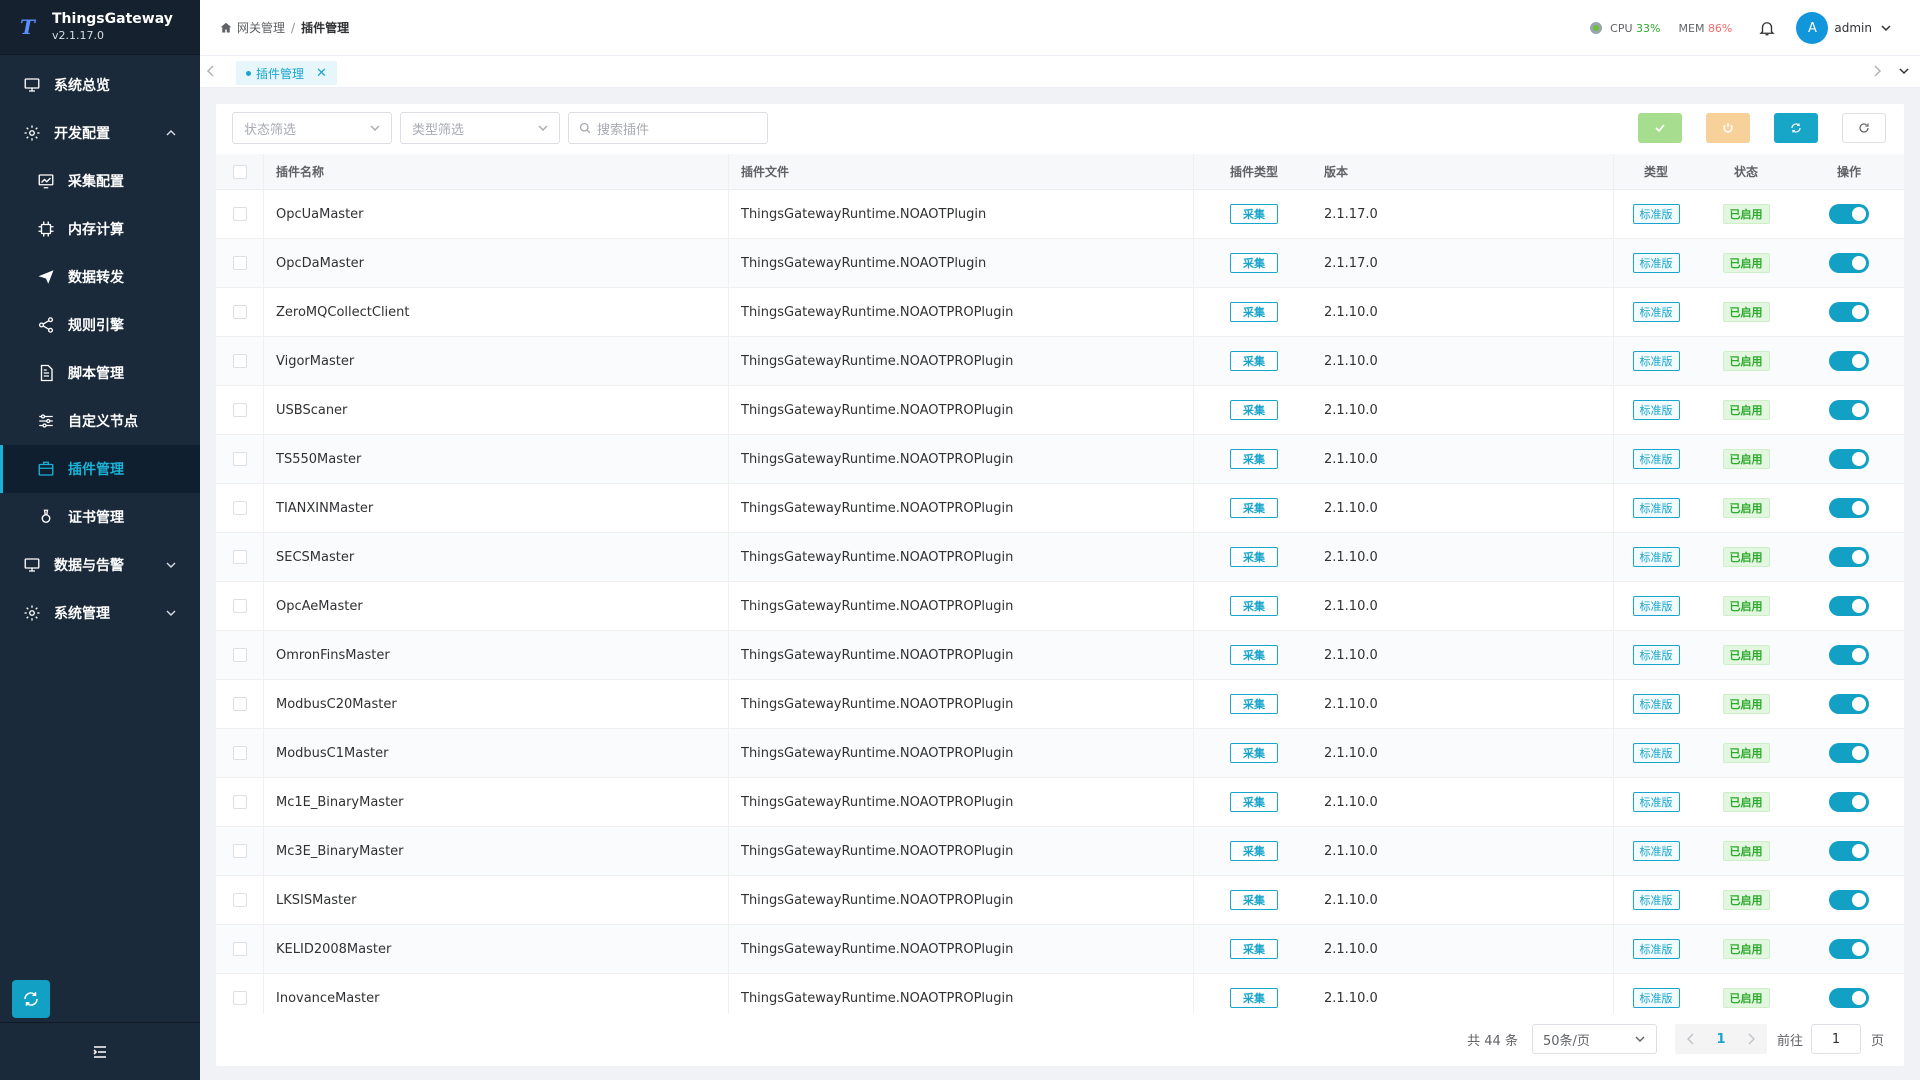  What do you see at coordinates (100, 325) in the screenshot?
I see `sidebar-item-5: 规则引擎` at bounding box center [100, 325].